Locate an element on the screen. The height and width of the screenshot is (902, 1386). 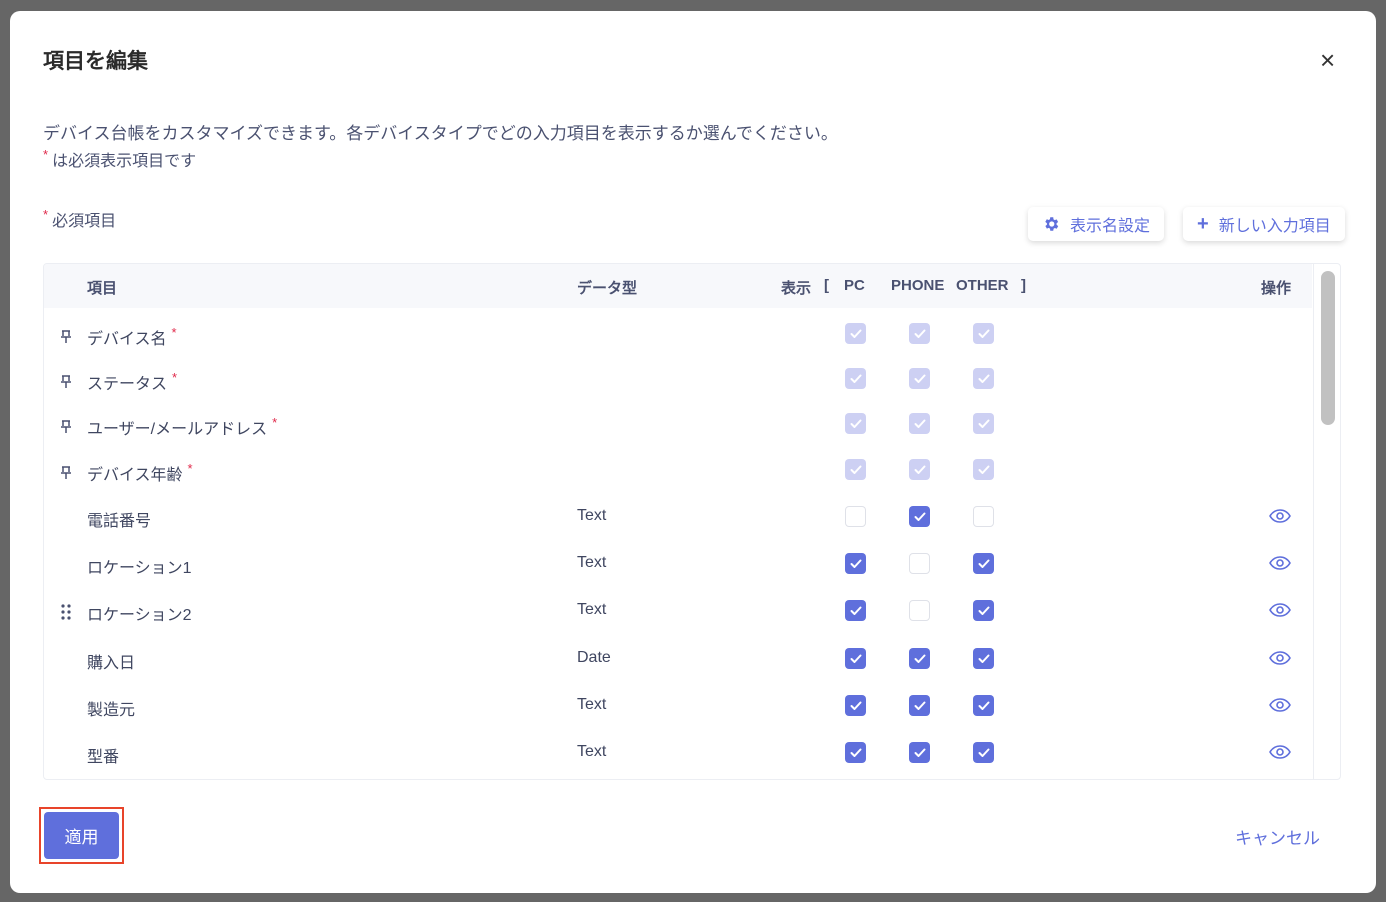
field-name: 電話番号 is located at coordinates (119, 521).